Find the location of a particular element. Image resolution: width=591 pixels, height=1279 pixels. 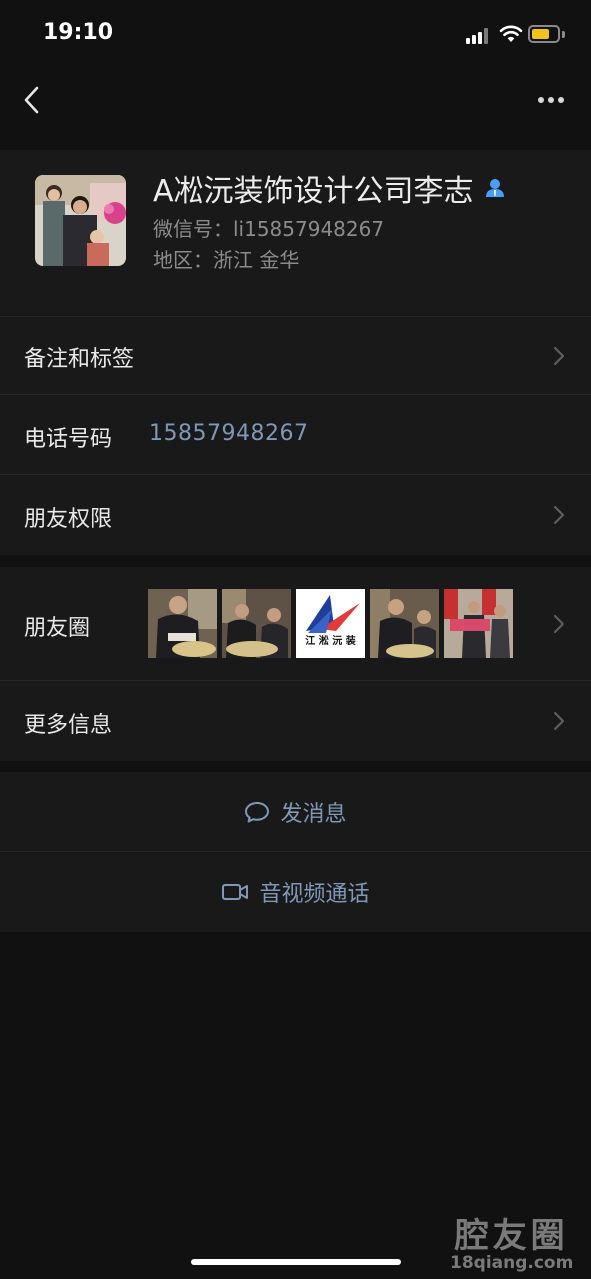

contact-person-icon is located at coordinates (494, 188).